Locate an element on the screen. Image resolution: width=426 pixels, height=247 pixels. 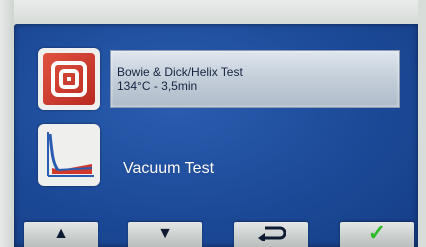
program-name-label: Bowie & Dick/Helix Test is located at coordinates (180, 72).